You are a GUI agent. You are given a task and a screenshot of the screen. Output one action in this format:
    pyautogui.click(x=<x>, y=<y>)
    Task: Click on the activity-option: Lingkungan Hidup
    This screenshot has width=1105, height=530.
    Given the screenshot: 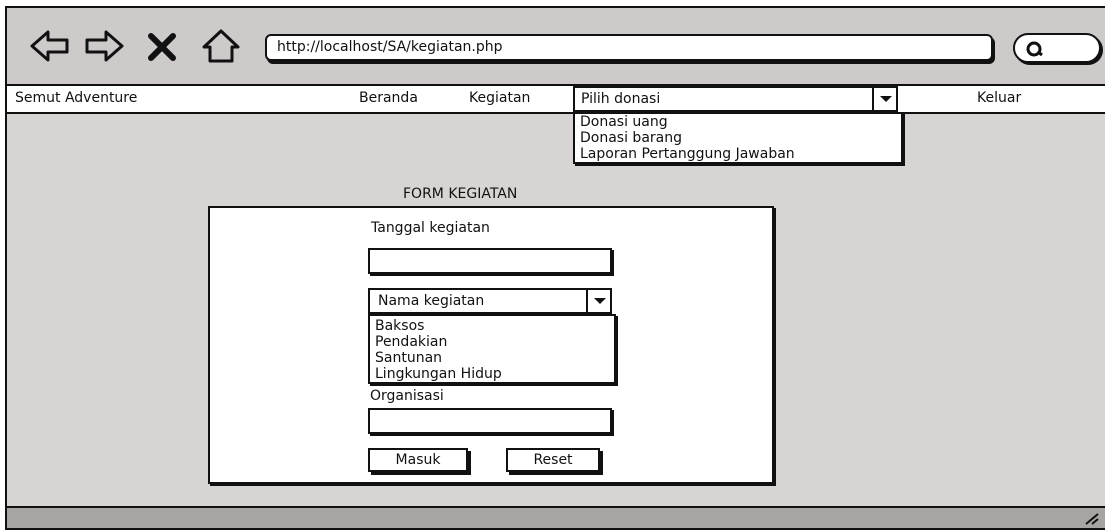 What is the action you would take?
    pyautogui.click(x=492, y=374)
    